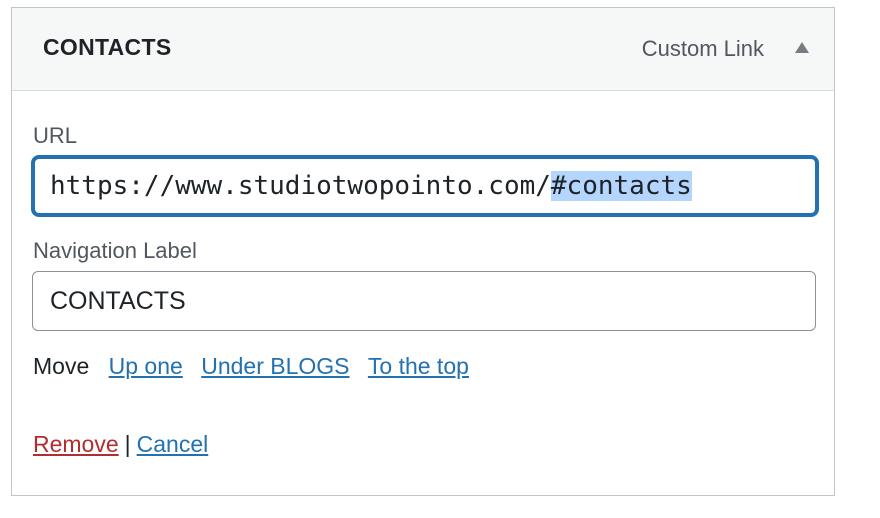 The height and width of the screenshot is (518, 880). I want to click on move-row: Move Up one Under BLOGS To the top, so click(251, 366).